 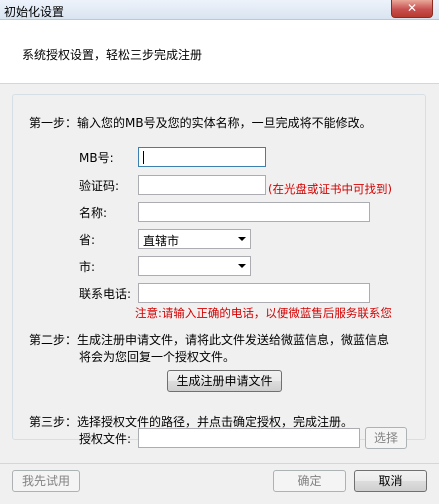 What do you see at coordinates (112, 55) in the screenshot?
I see `header-subtitle: 系统授权设置，轻松三步完成注册` at bounding box center [112, 55].